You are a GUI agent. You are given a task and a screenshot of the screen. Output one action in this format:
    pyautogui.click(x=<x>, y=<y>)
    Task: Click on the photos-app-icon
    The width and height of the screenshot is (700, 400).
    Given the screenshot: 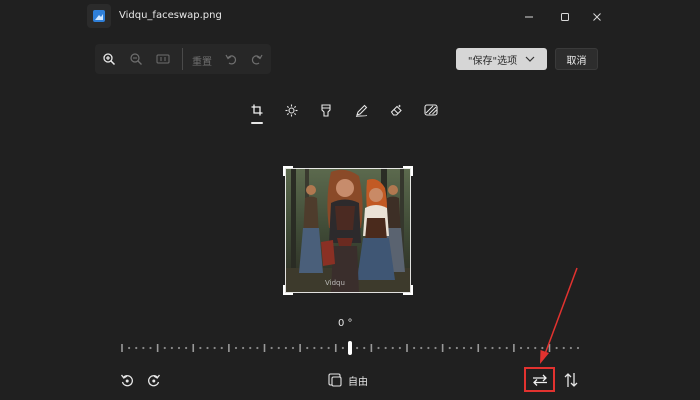 What is the action you would take?
    pyautogui.click(x=99, y=16)
    